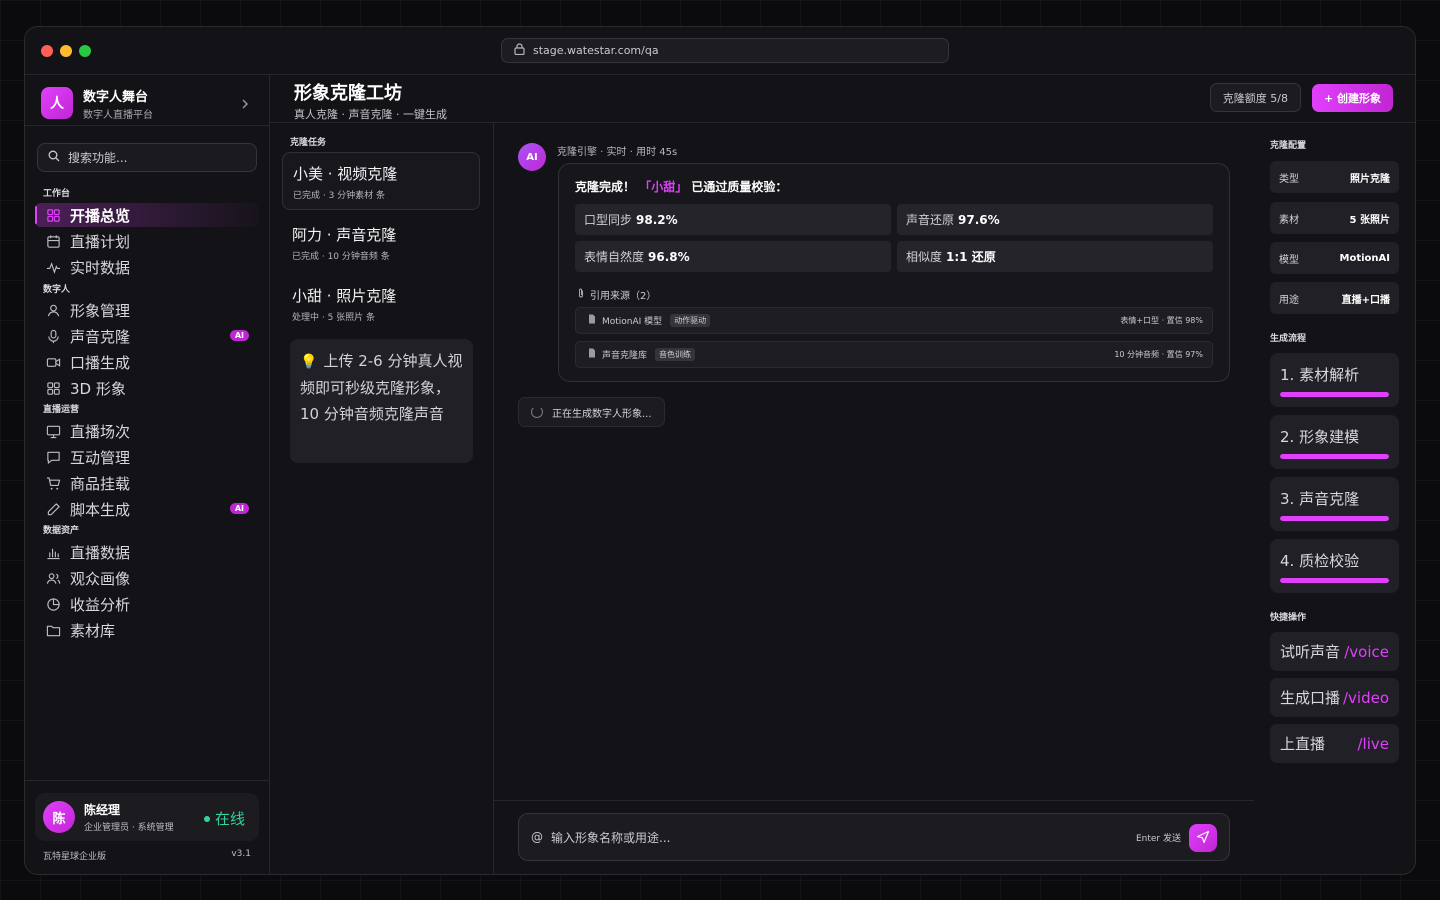 The width and height of the screenshot is (1440, 900). I want to click on metric-label: 相似度, so click(924, 257).